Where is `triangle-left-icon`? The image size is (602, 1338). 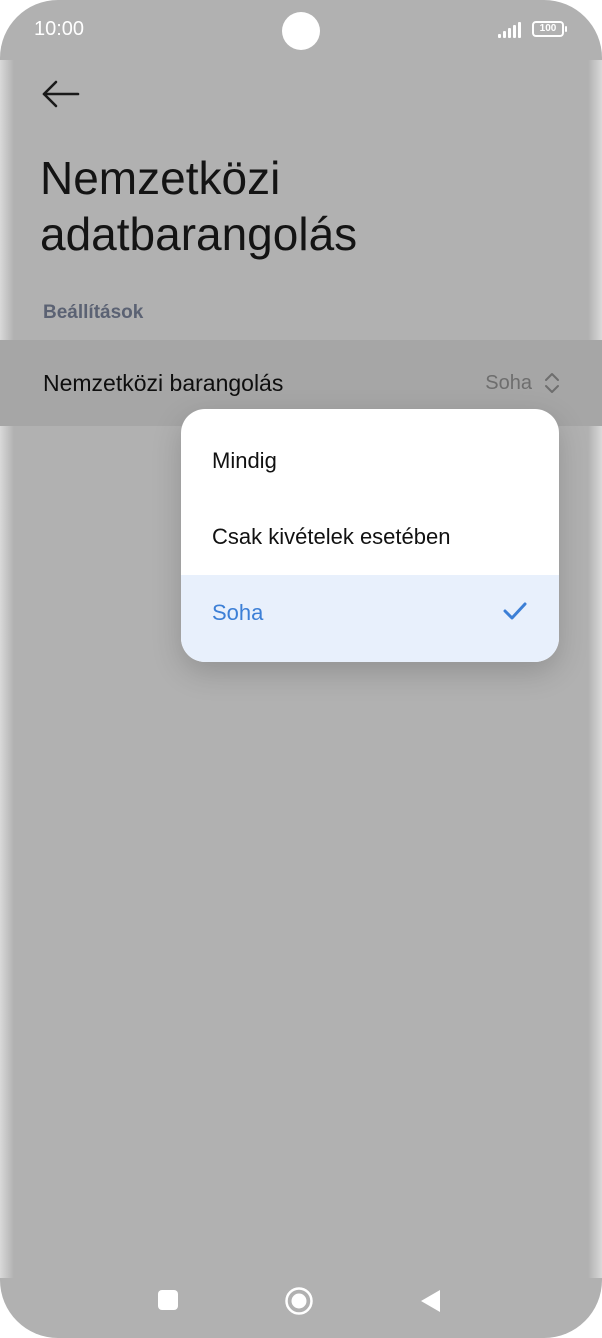 triangle-left-icon is located at coordinates (430, 1301).